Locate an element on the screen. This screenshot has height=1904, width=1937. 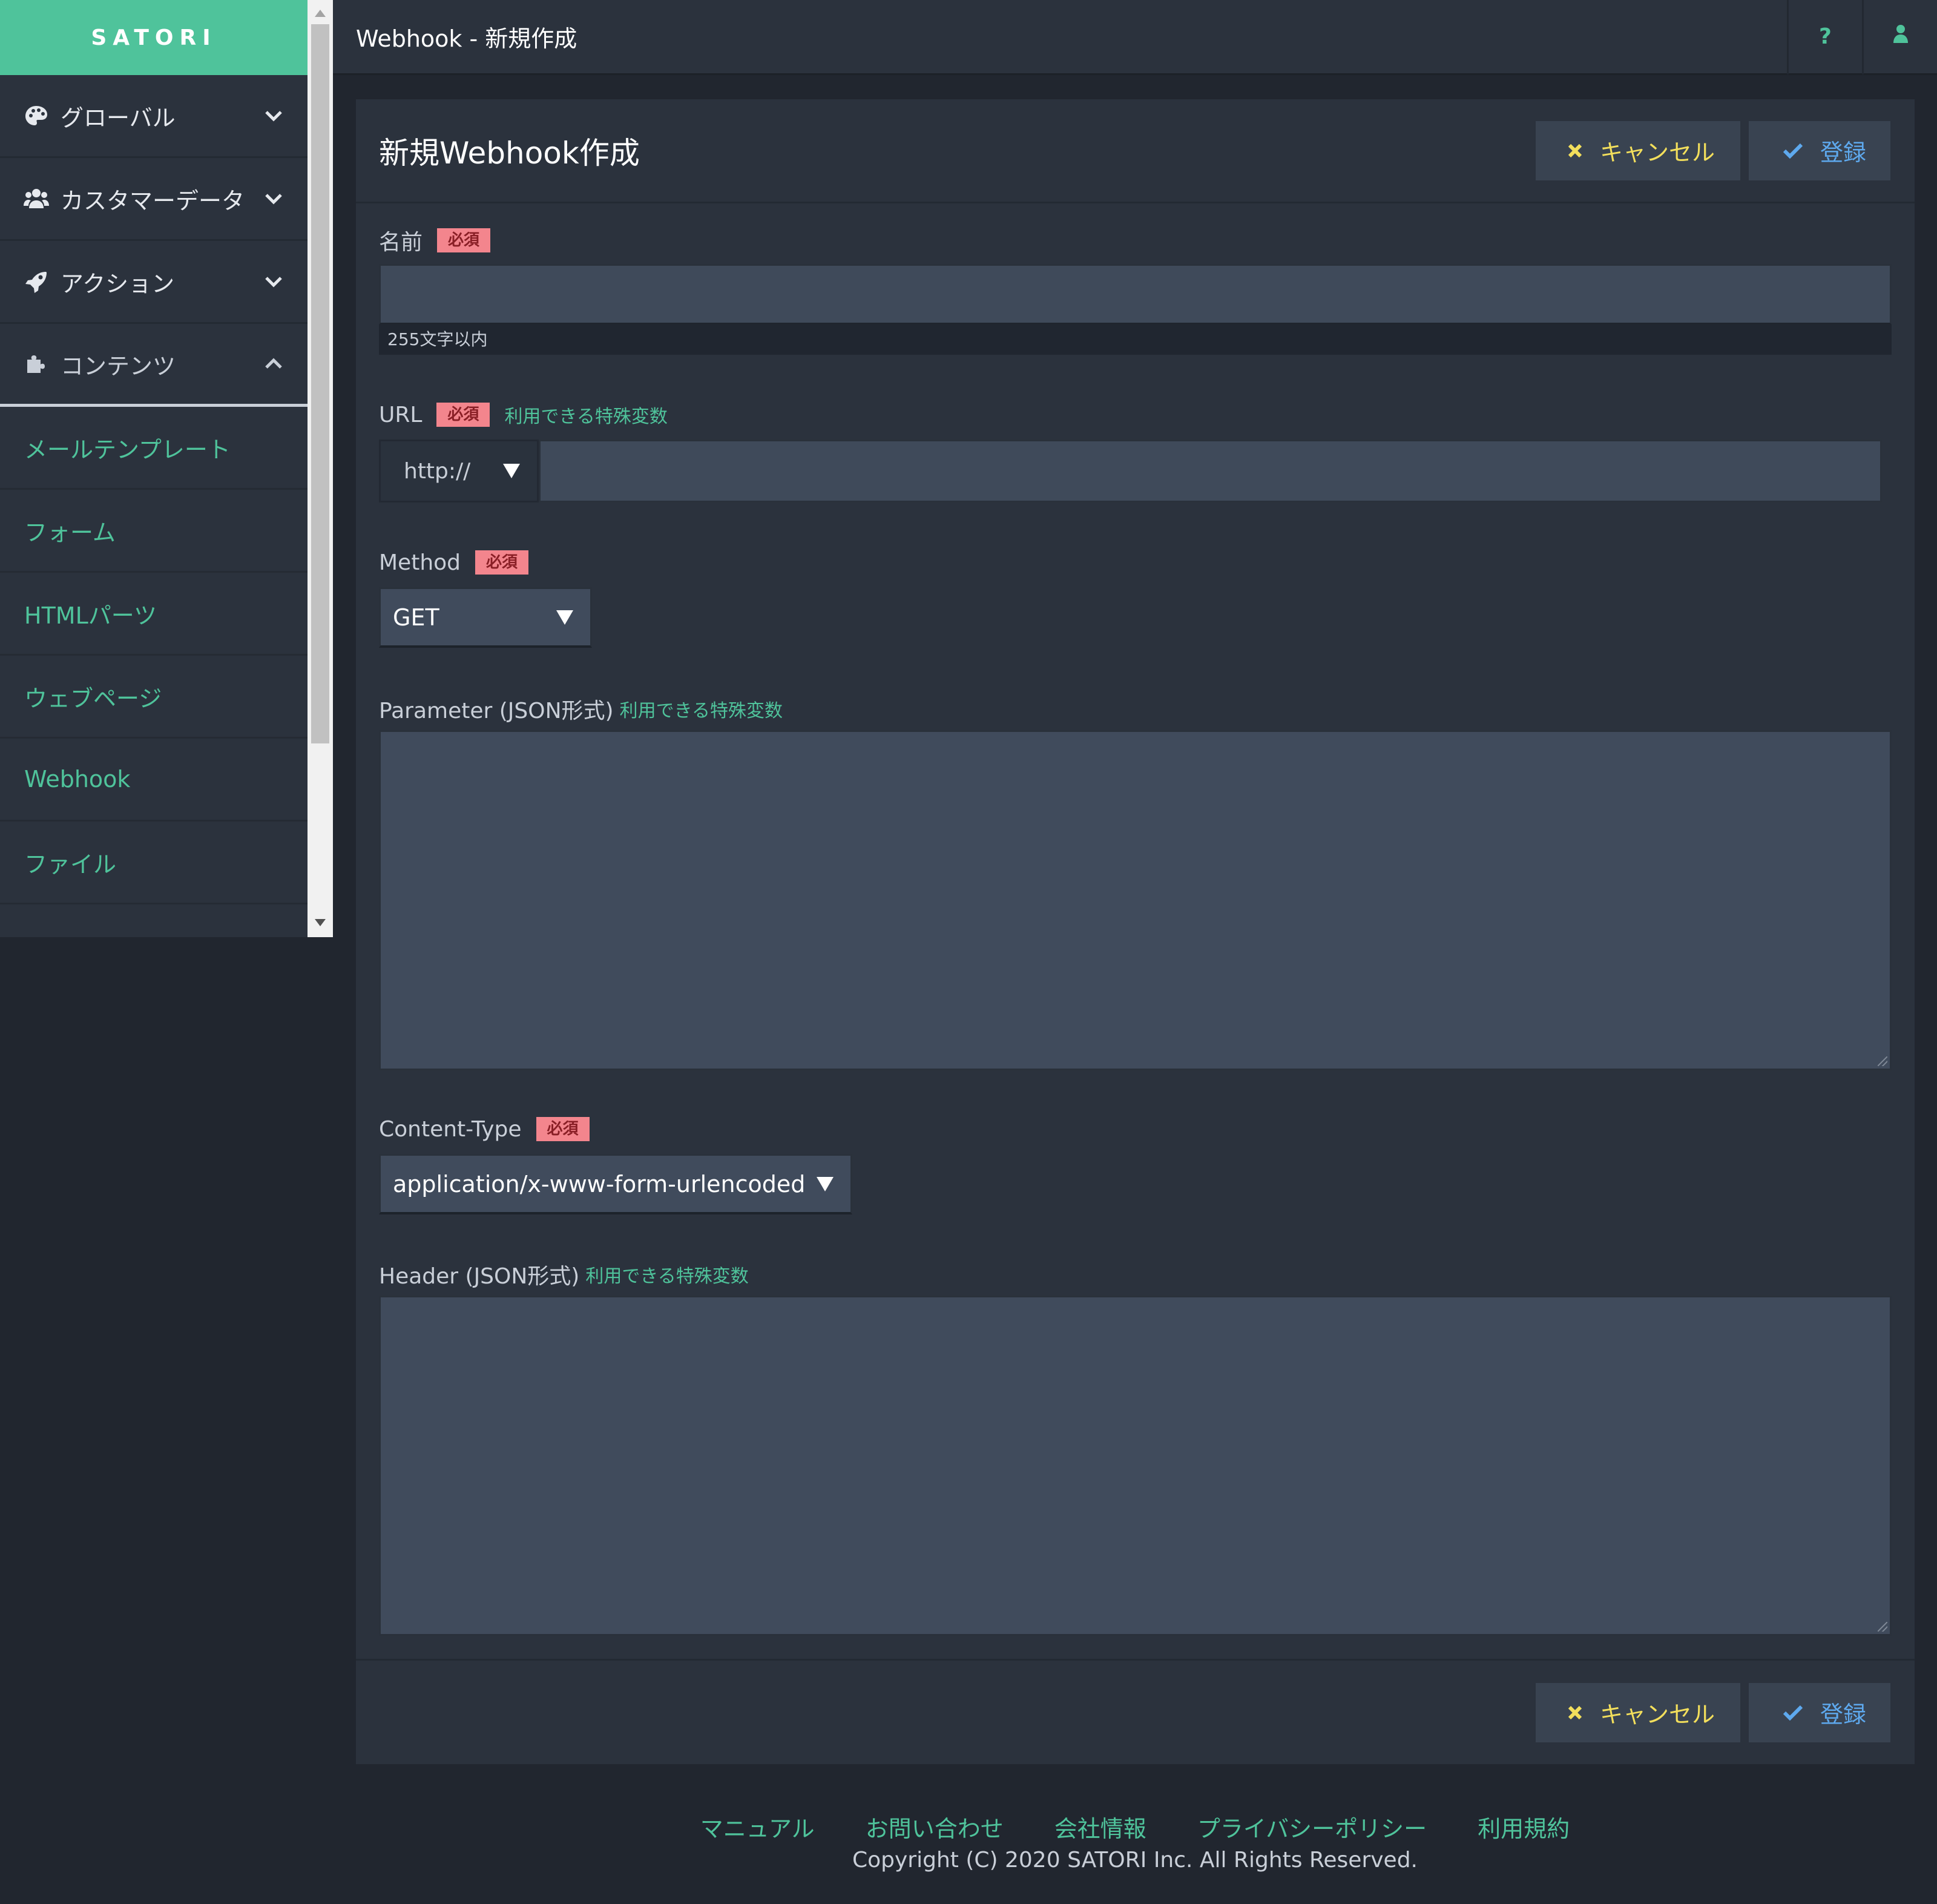
submit-button: 登録 is located at coordinates (1820, 150).